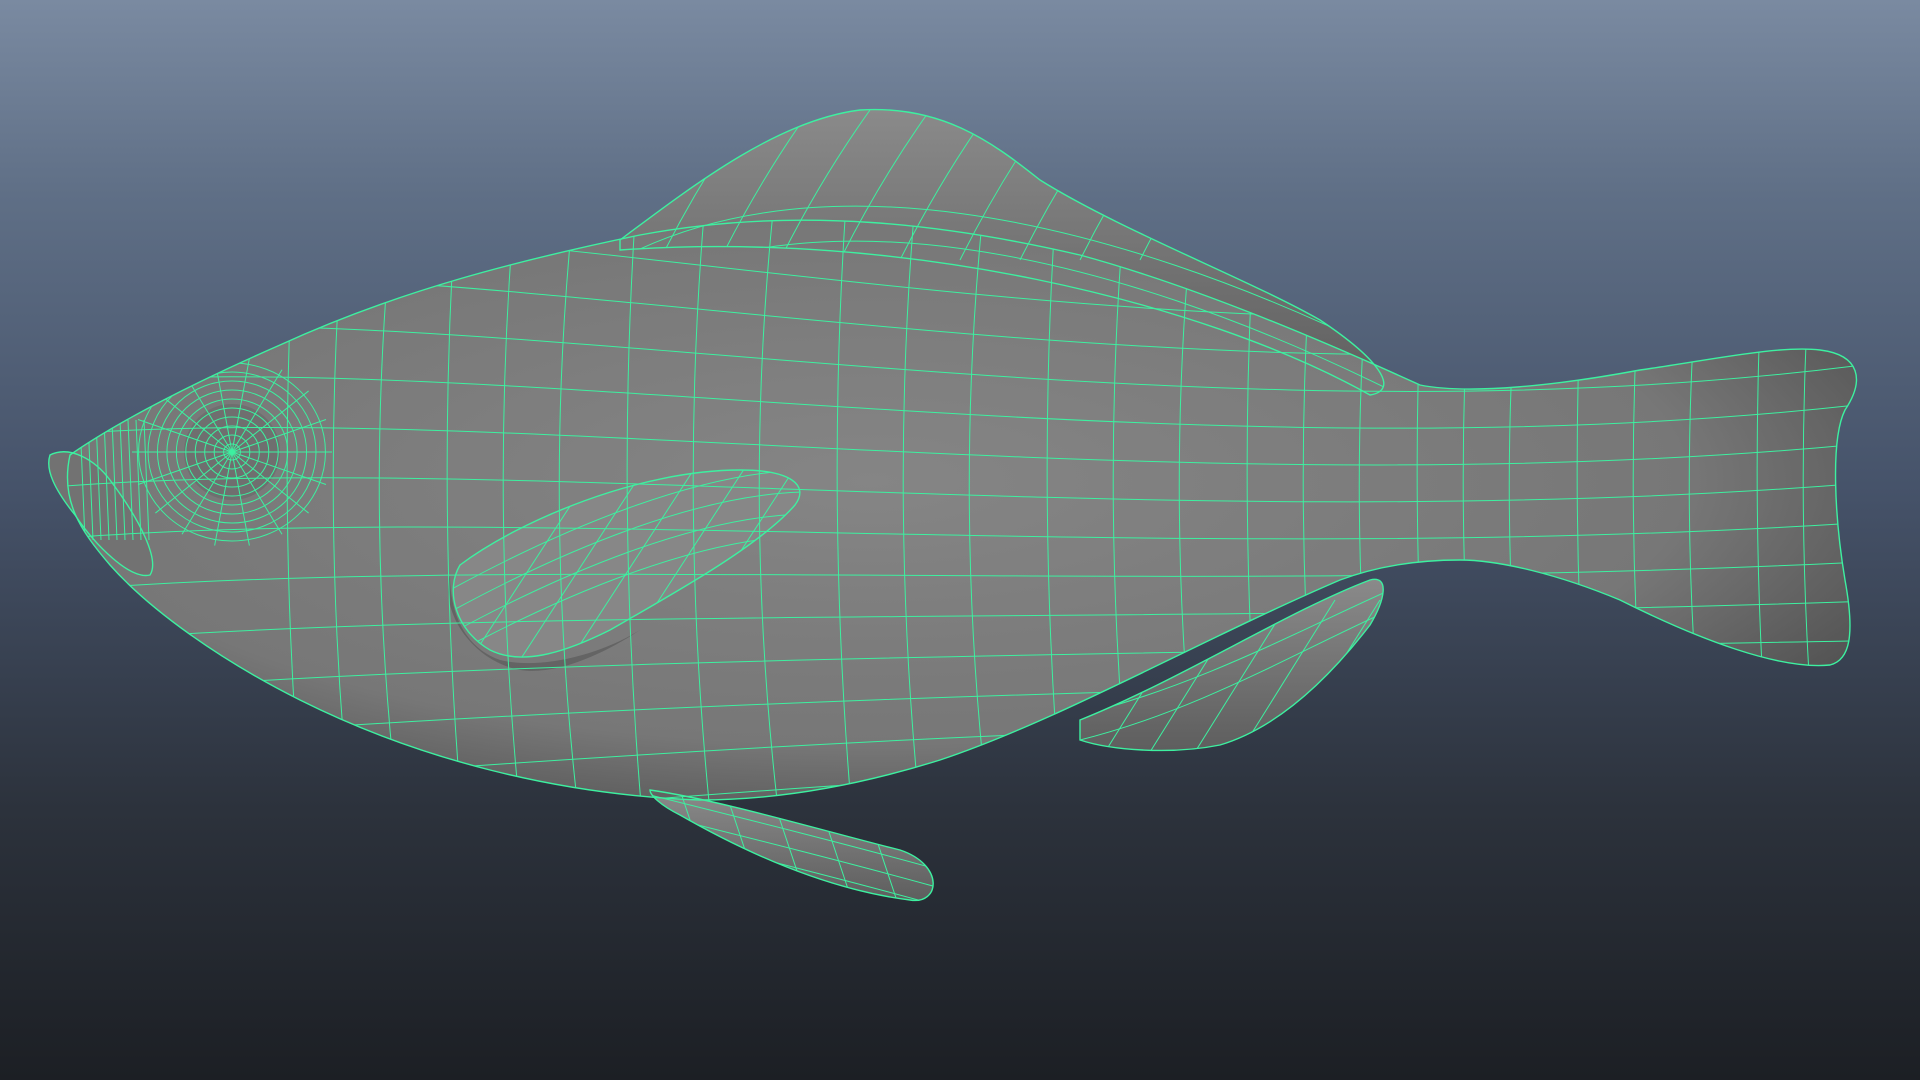 This screenshot has width=1920, height=1080. What do you see at coordinates (792, 845) in the screenshot?
I see `pelvic-fin` at bounding box center [792, 845].